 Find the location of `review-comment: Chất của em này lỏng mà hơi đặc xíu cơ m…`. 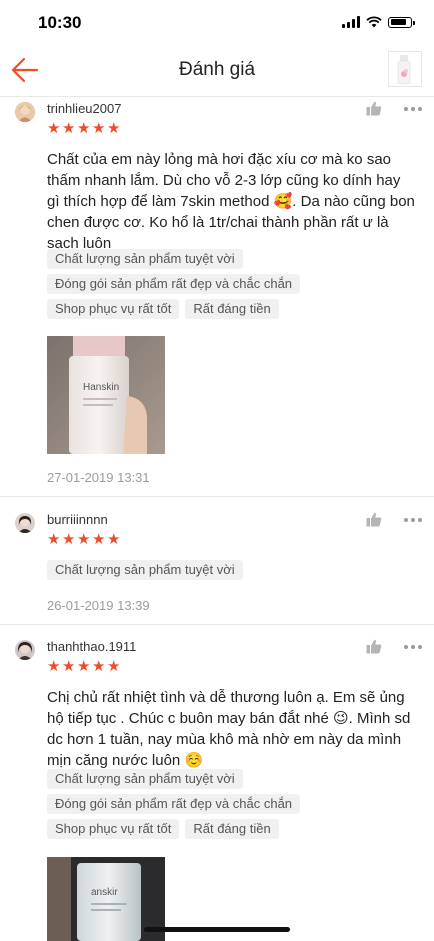

review-comment: Chất của em này lỏng mà hơi đặc xíu cơ m… is located at coordinates (231, 201).